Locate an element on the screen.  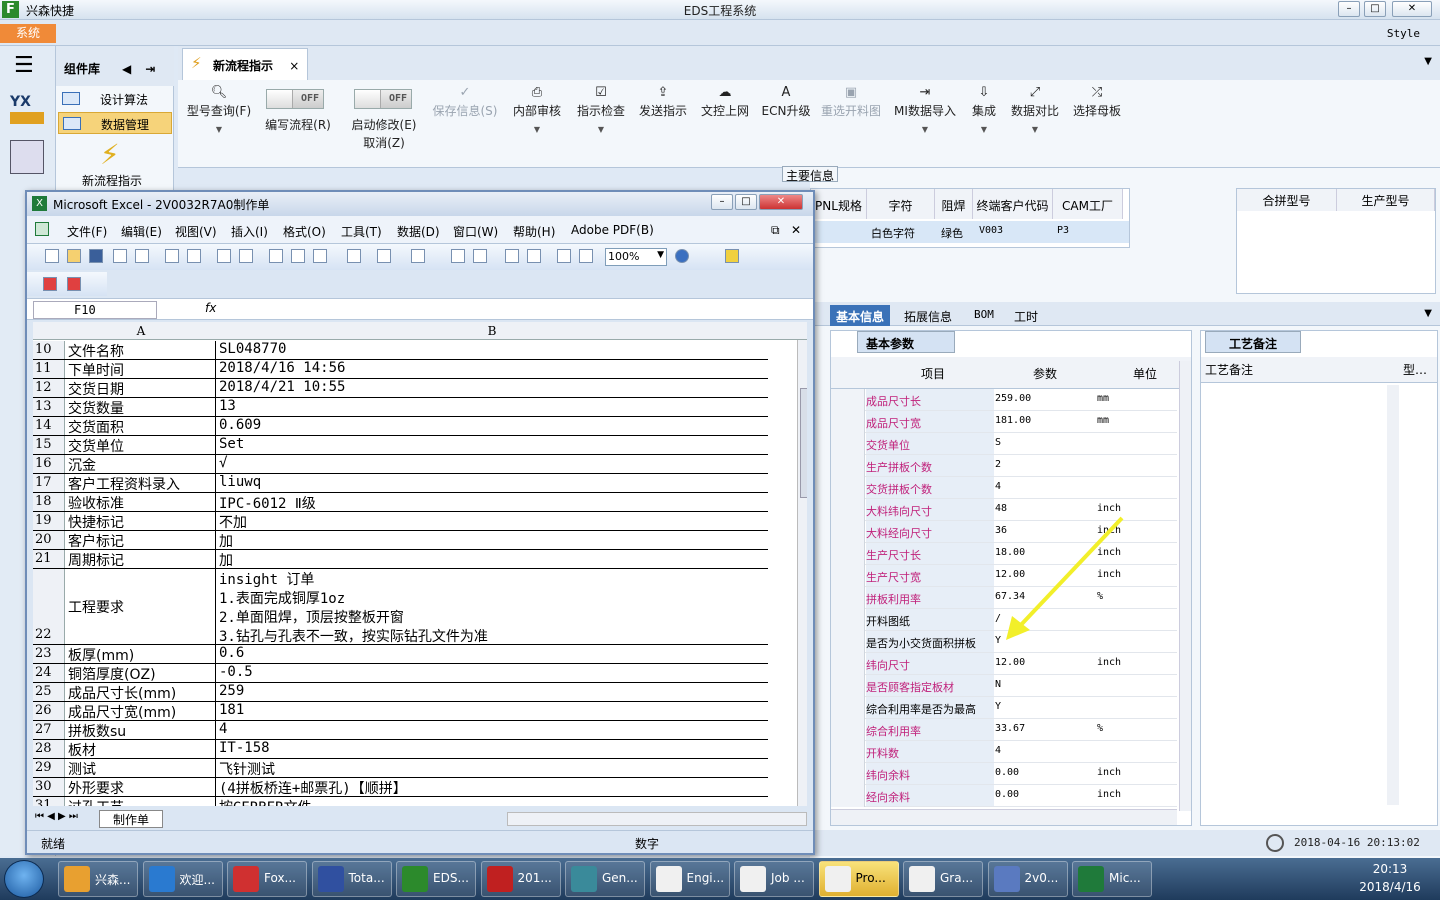
menu-tools: 工具(T) is located at coordinates (361, 231).